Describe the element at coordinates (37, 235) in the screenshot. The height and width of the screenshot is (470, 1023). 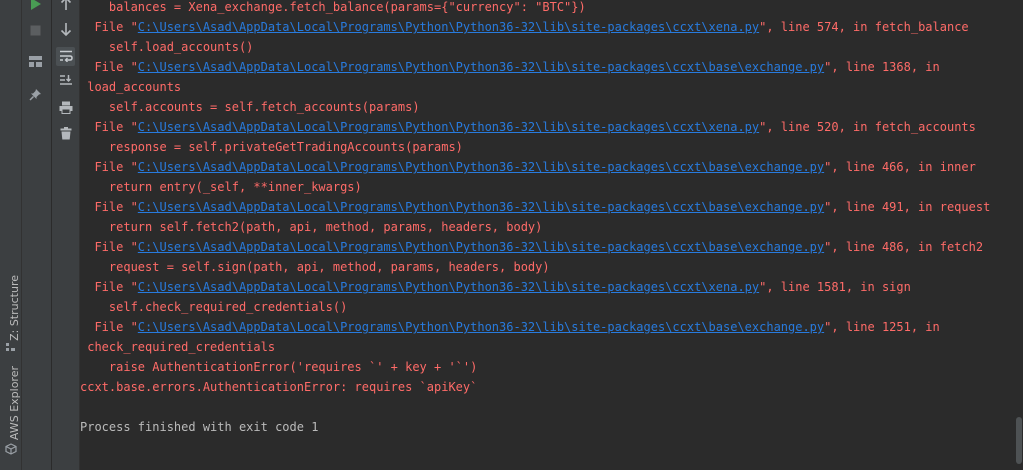
I see `run-tool-column` at that location.